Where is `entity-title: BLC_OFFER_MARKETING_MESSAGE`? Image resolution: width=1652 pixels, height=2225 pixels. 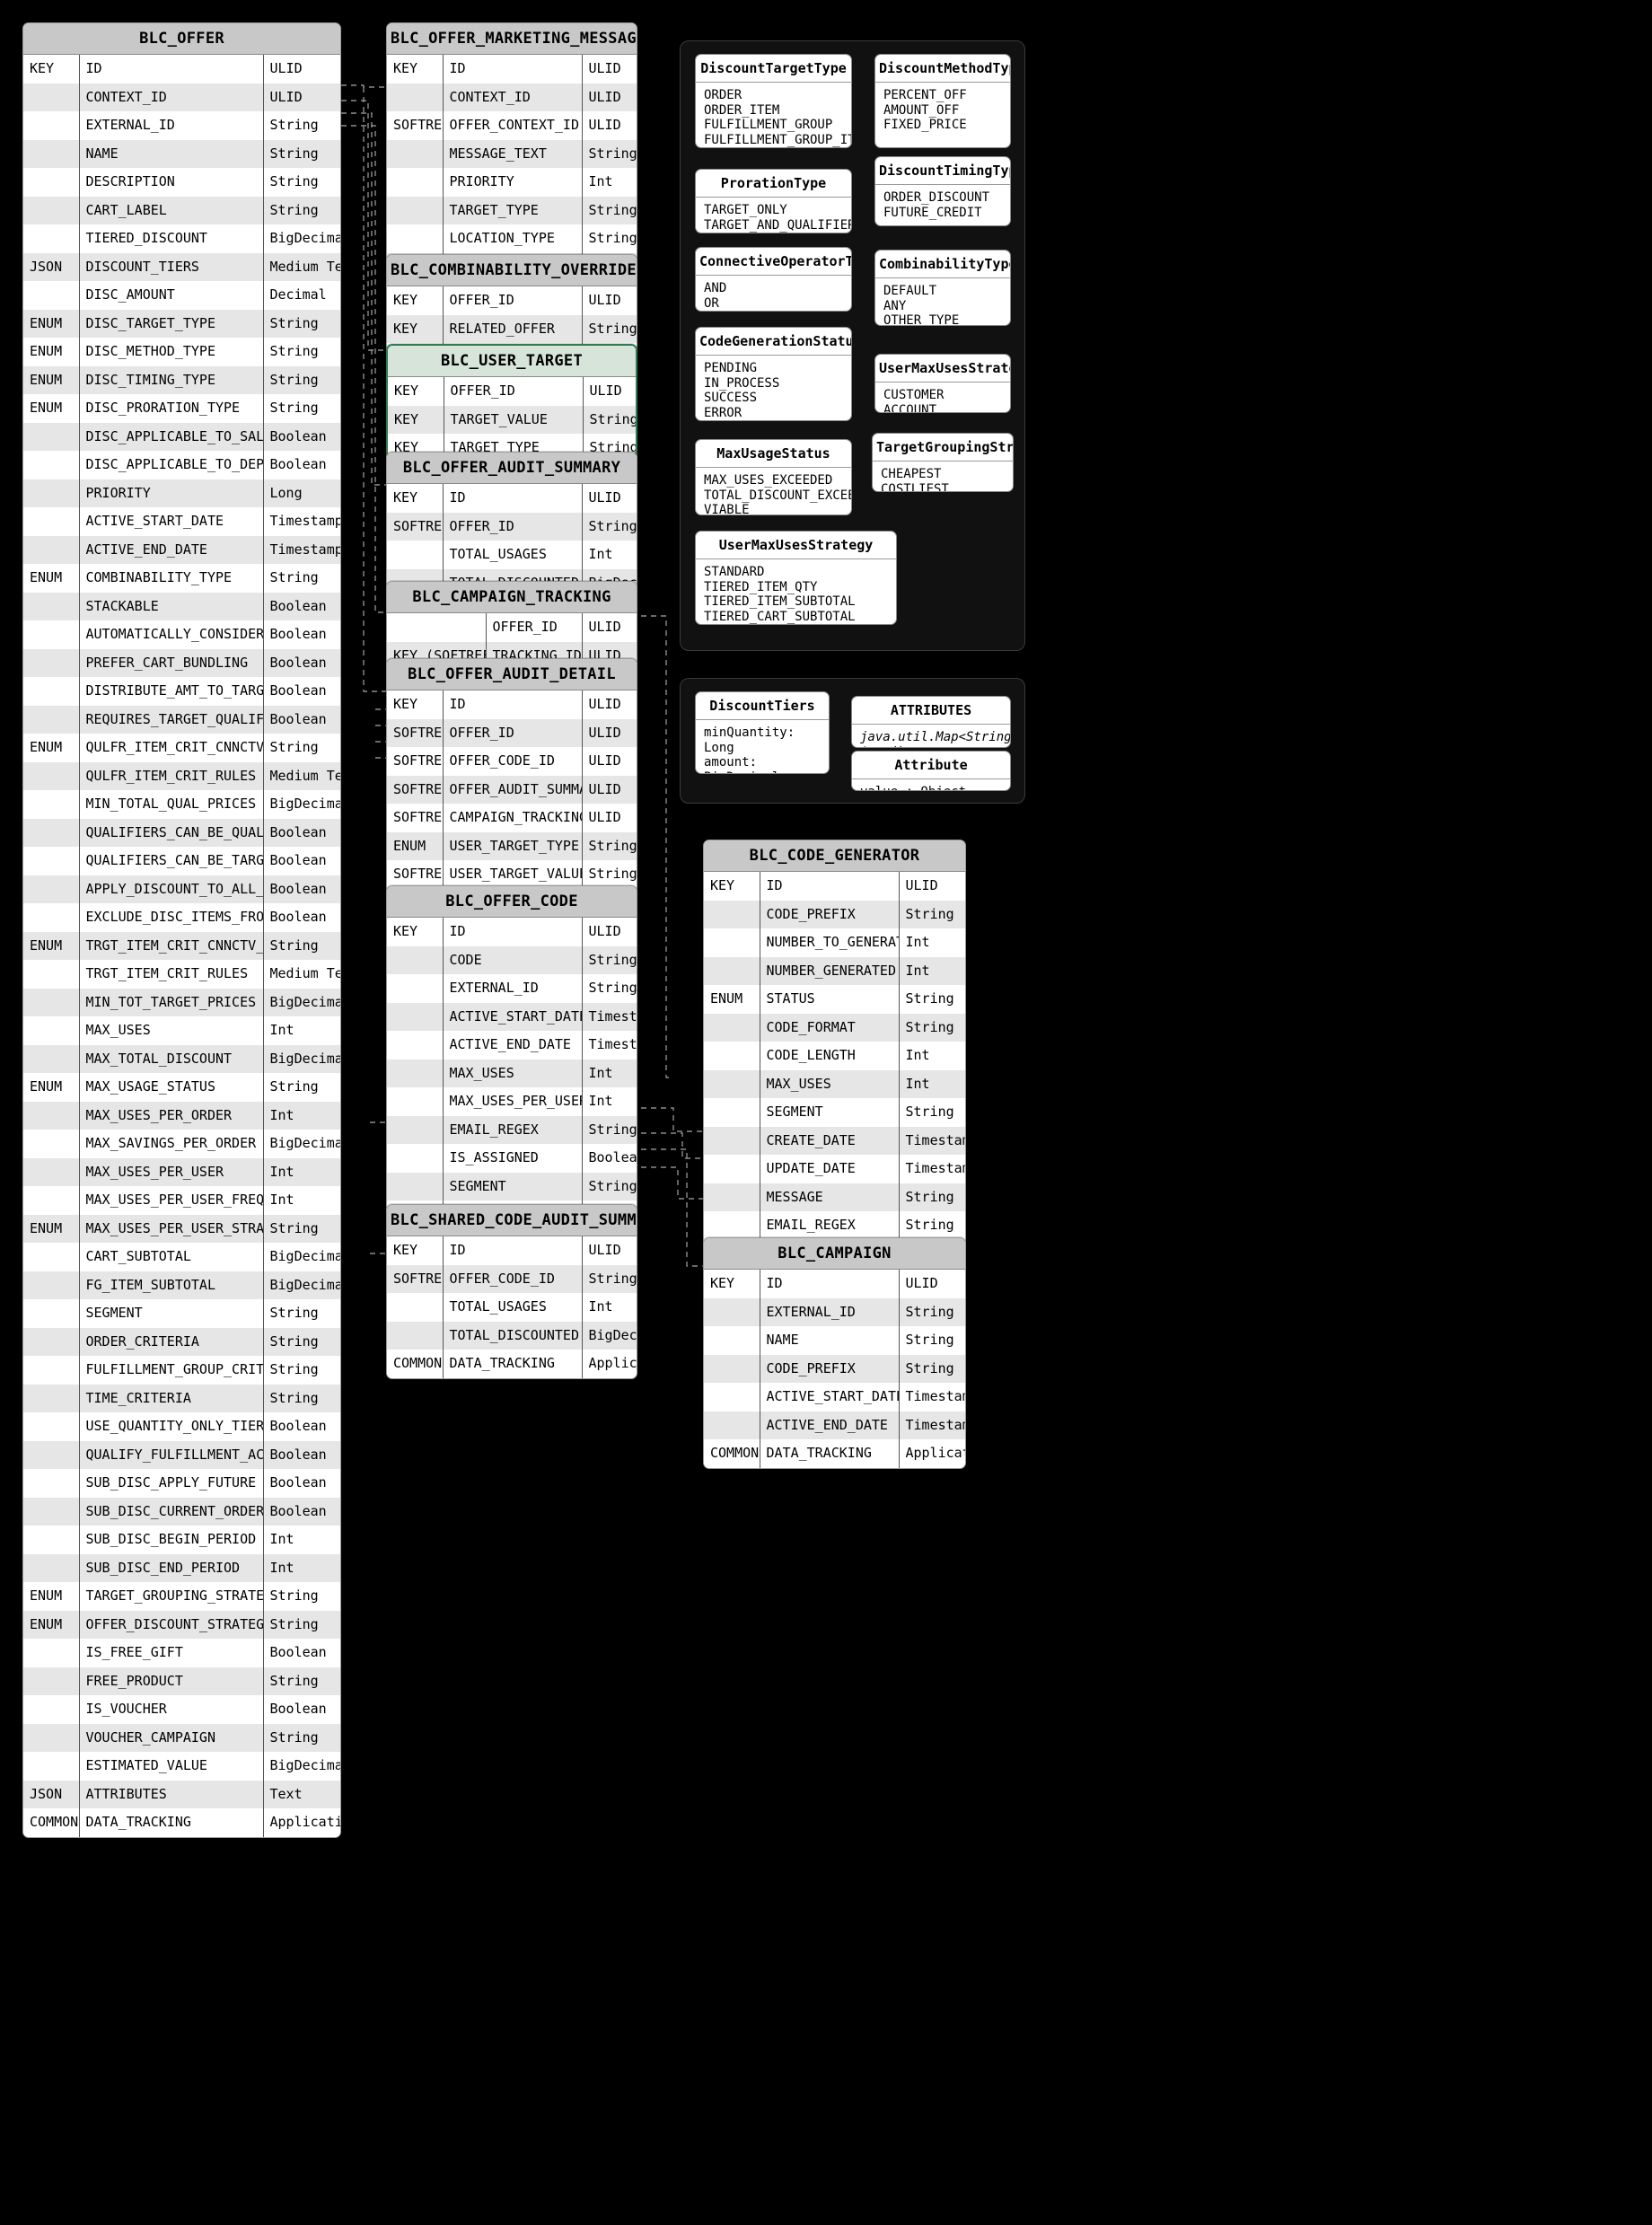 entity-title: BLC_OFFER_MARKETING_MESSAGE is located at coordinates (512, 39).